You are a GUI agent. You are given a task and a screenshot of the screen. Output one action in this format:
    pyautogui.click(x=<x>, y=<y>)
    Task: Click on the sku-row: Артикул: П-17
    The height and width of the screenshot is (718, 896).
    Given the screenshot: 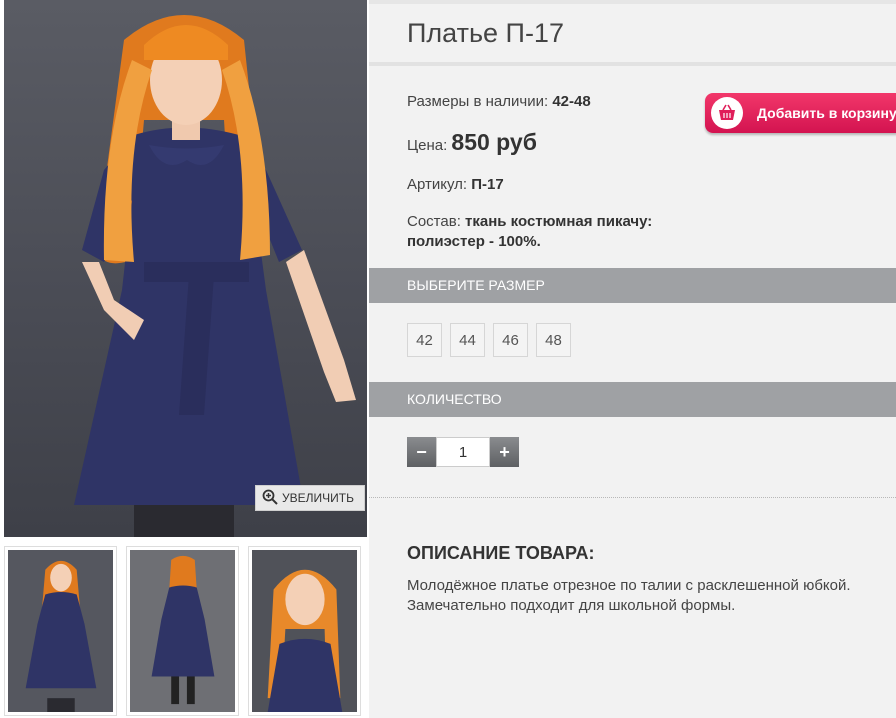 What is the action you would take?
    pyautogui.click(x=455, y=184)
    